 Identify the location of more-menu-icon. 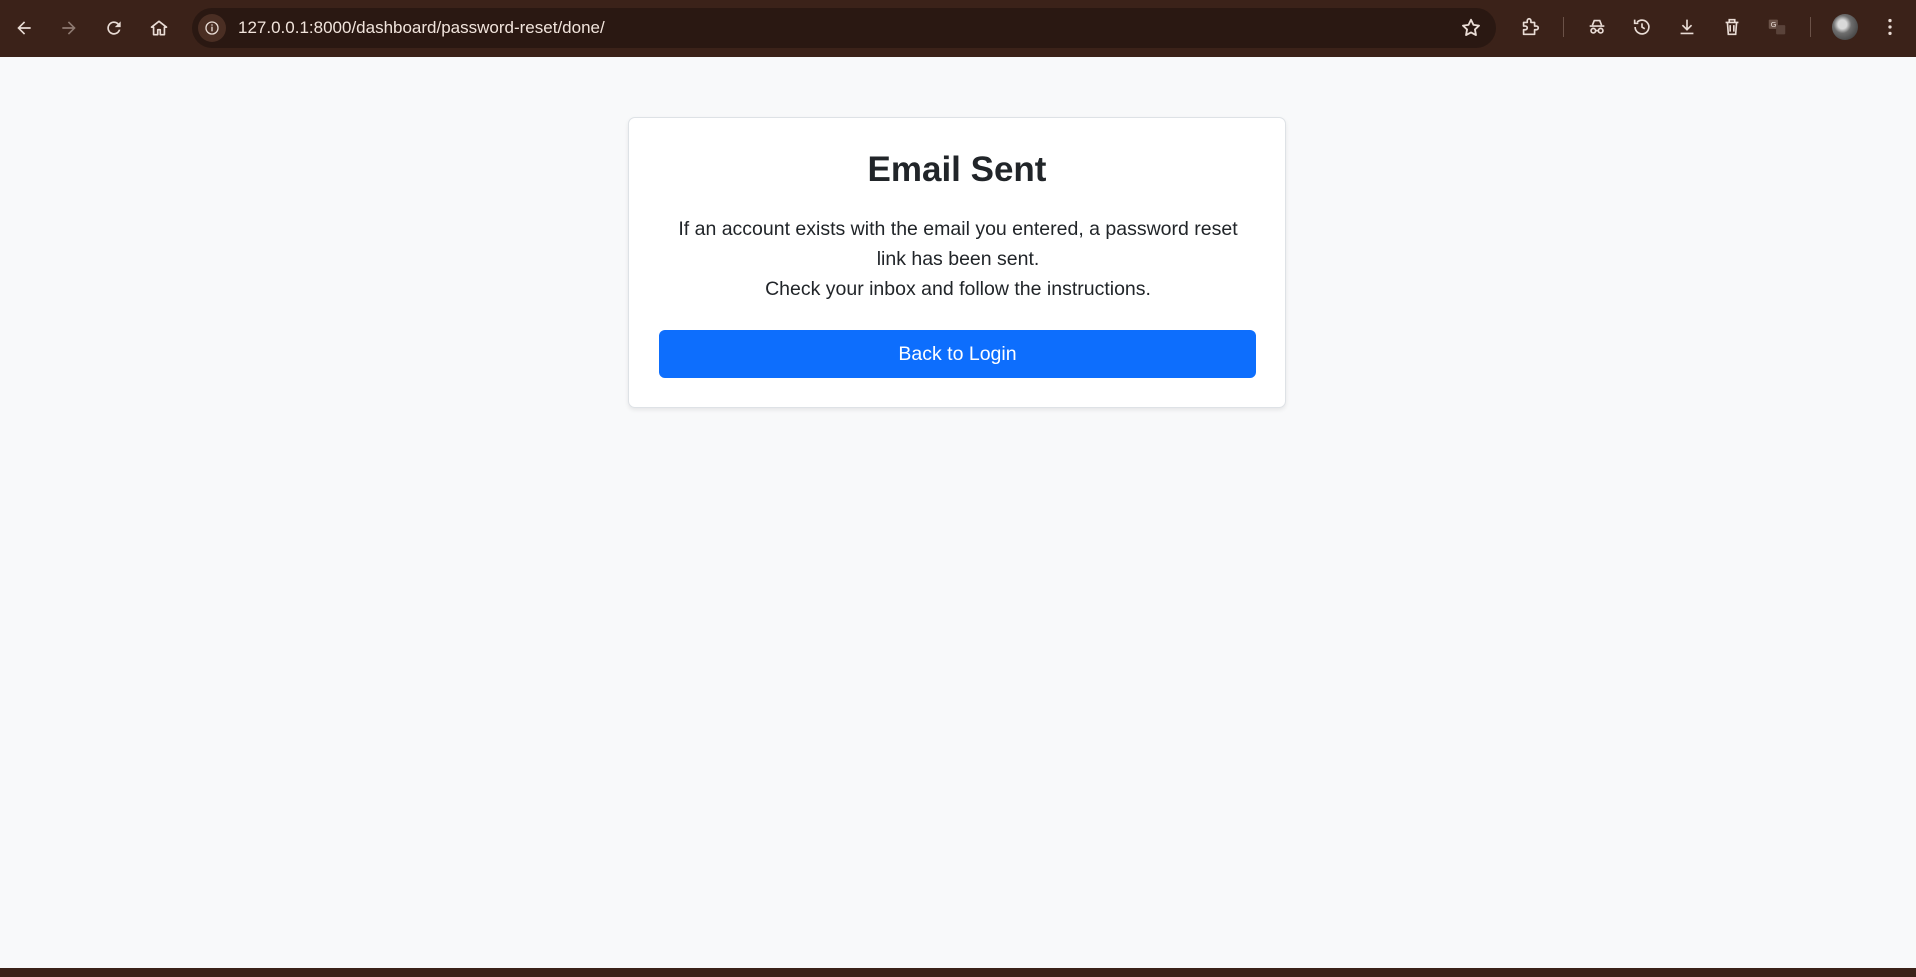
(1890, 27).